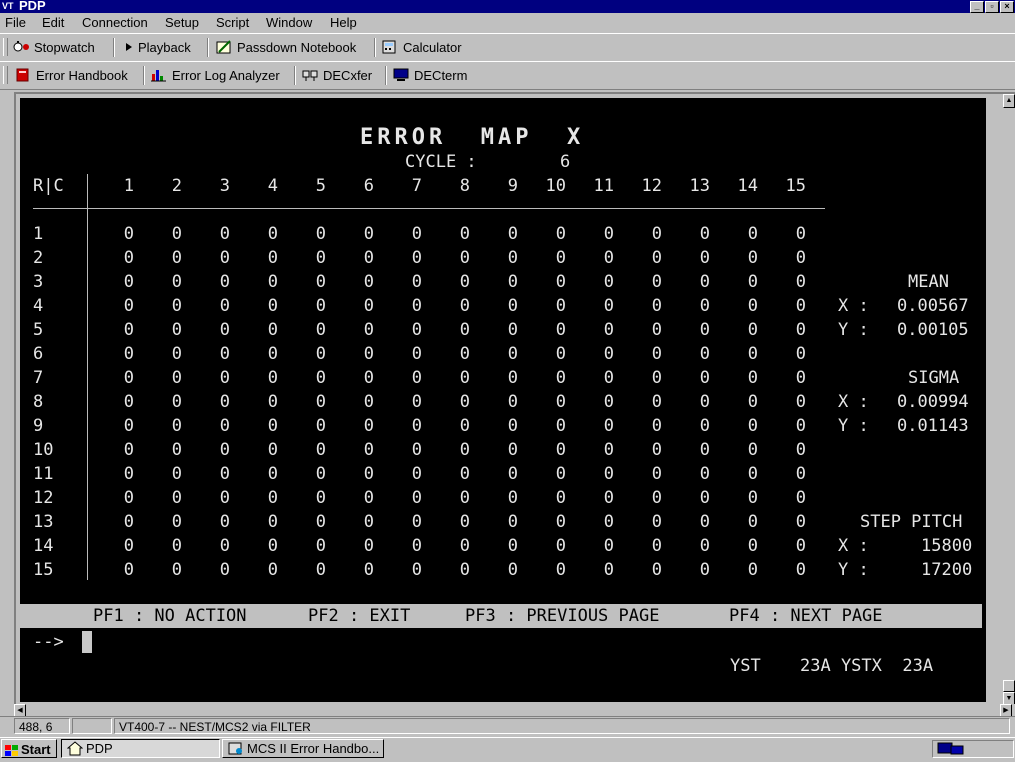  I want to click on transfer-icon, so click(310, 75).